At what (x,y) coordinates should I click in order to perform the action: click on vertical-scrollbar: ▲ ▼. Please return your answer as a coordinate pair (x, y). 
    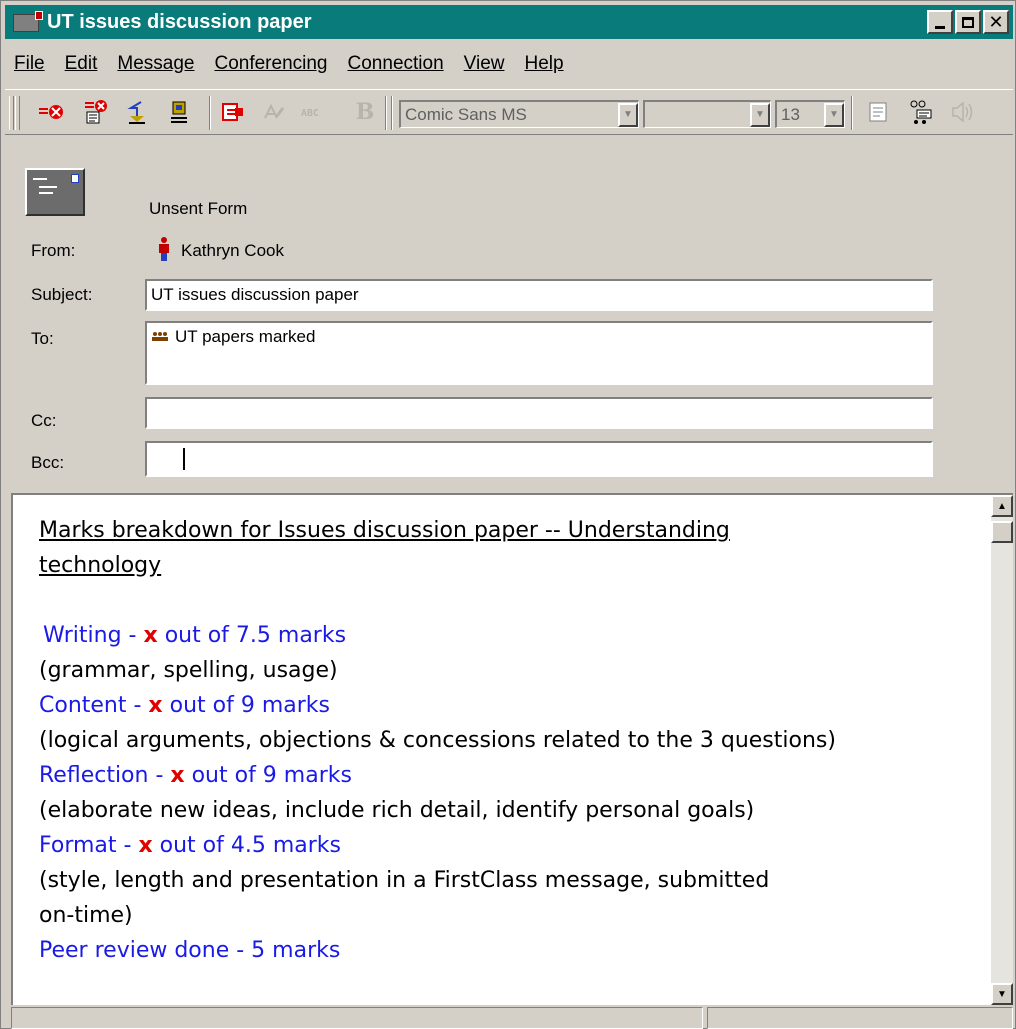
    Looking at the image, I should click on (1002, 750).